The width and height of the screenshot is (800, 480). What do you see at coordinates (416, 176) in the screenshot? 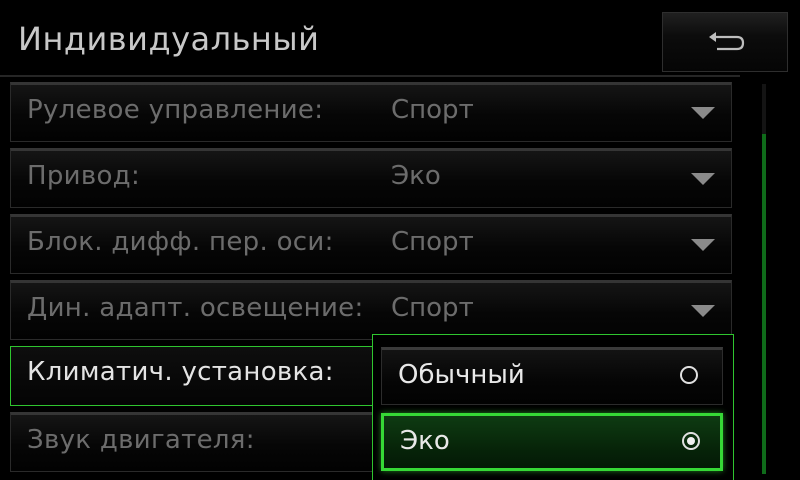
I see `setting-value: Эко` at bounding box center [416, 176].